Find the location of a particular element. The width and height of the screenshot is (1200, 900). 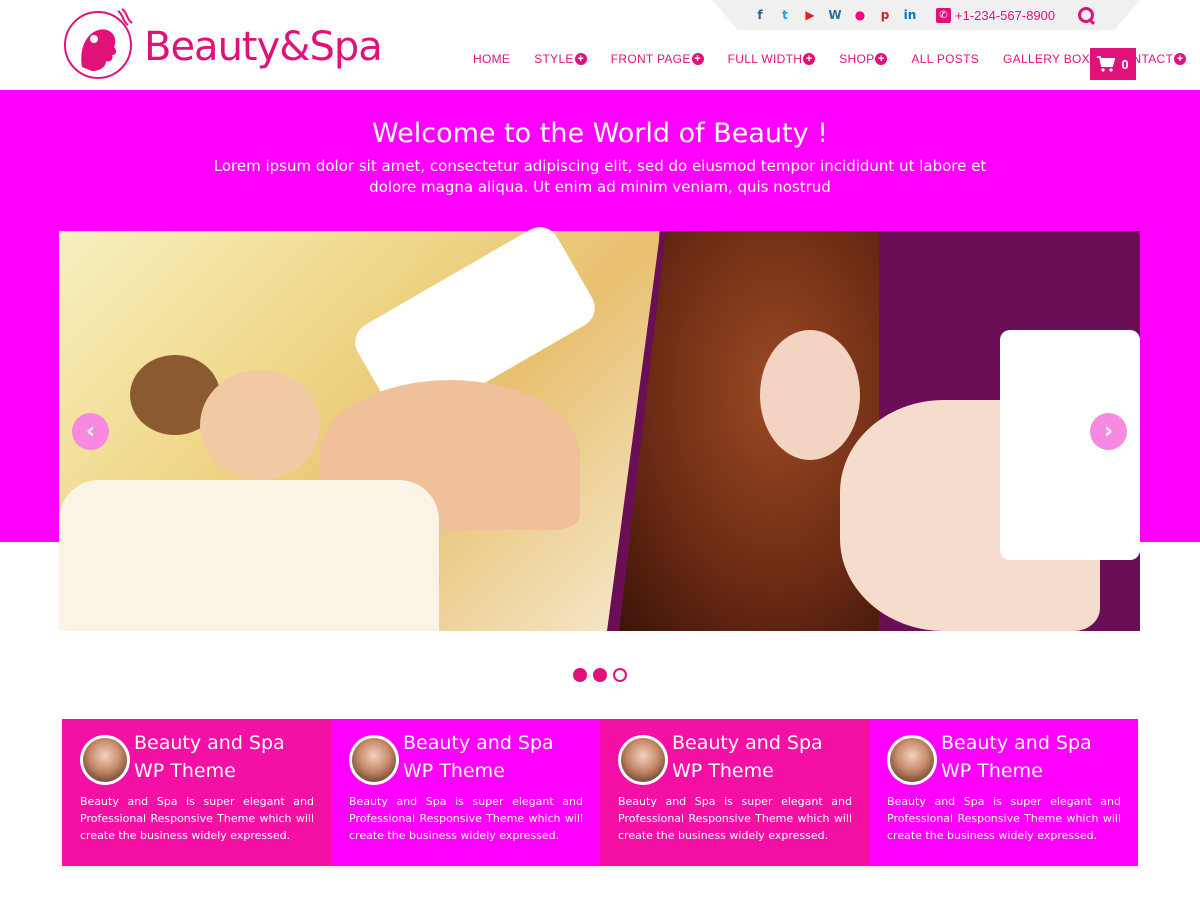

slider-pagination is located at coordinates (600, 675).